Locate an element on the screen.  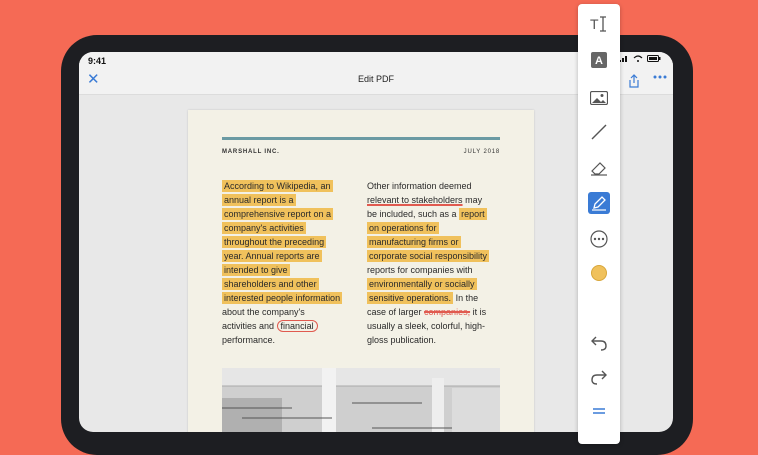
share-icon is located at coordinates (634, 81).